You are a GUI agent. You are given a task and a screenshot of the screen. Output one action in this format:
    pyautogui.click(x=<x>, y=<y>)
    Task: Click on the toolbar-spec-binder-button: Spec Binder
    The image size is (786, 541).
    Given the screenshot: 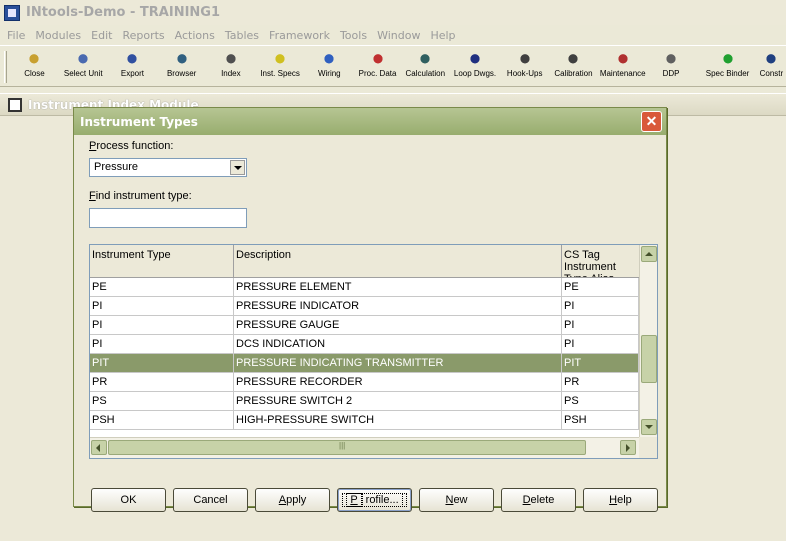 What is the action you would take?
    pyautogui.click(x=727, y=67)
    